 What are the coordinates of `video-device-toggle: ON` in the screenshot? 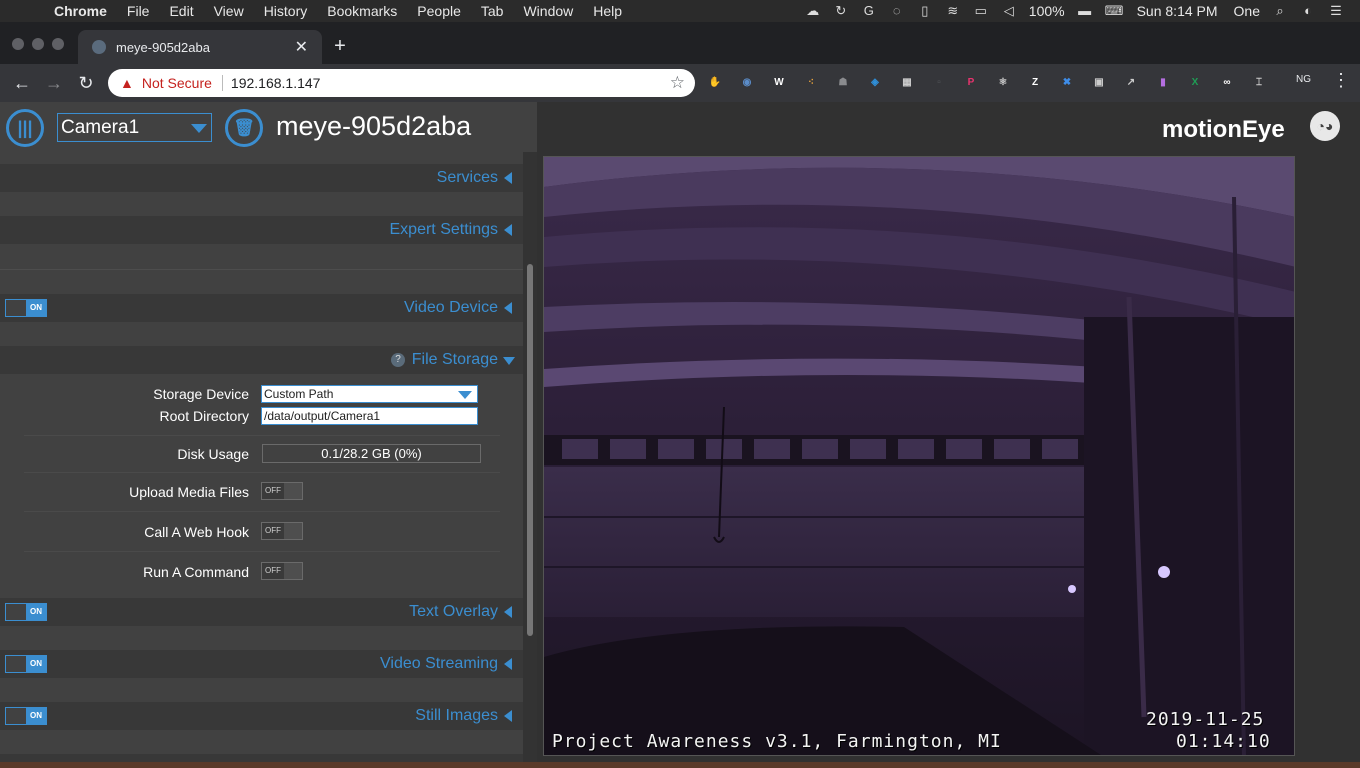 It's located at (26, 308).